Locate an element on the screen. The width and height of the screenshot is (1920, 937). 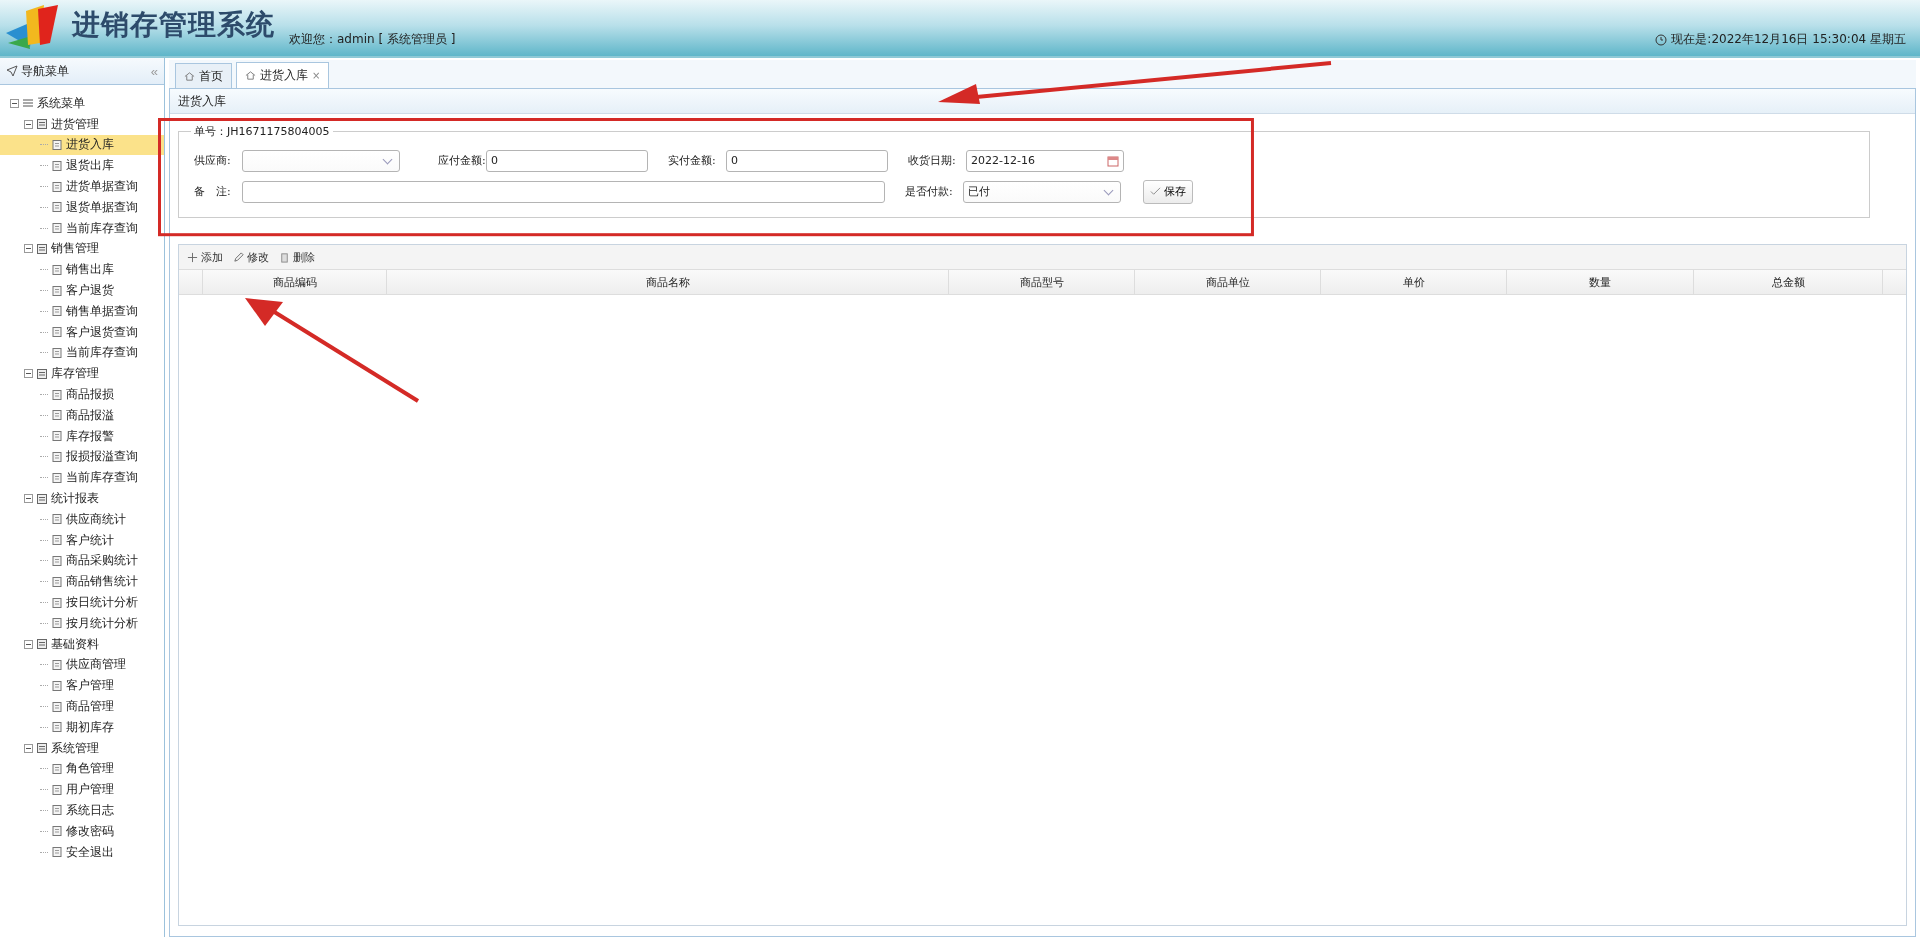
column-header: 商品编码 is located at coordinates (295, 282).